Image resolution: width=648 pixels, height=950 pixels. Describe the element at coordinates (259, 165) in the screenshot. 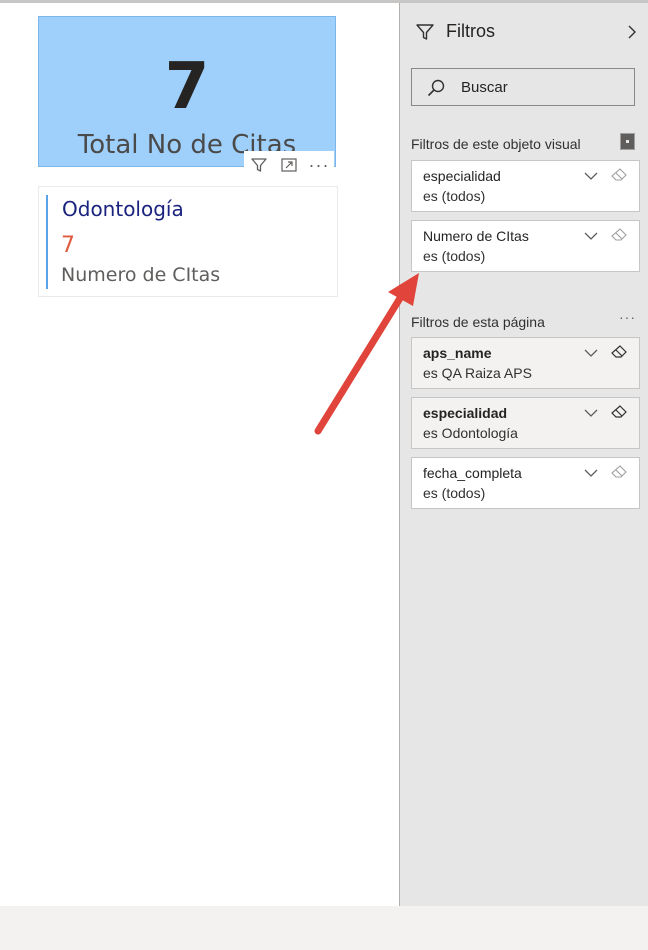

I see `filter-icon` at that location.